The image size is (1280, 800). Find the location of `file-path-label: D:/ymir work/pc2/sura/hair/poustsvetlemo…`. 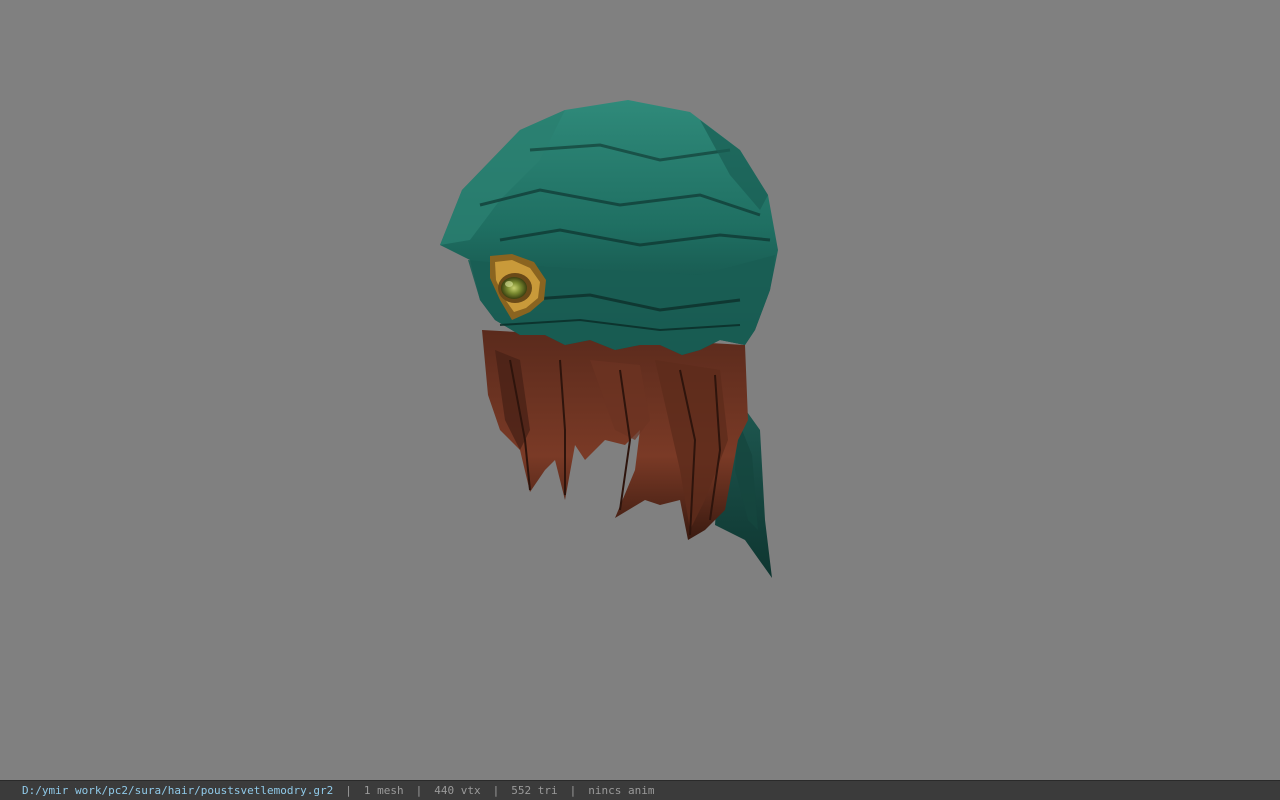

file-path-label: D:/ymir work/pc2/sura/hair/poustsvetlemo… is located at coordinates (178, 790).